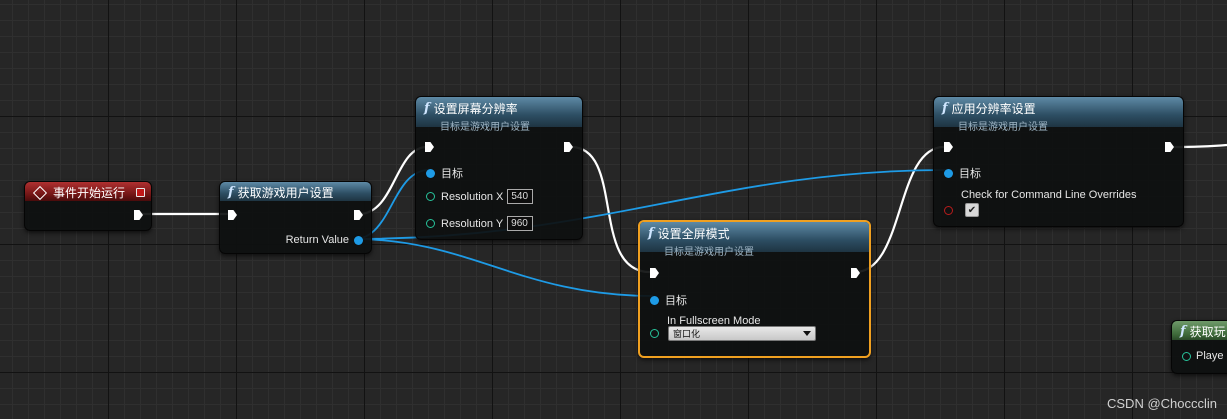 This screenshot has height=419, width=1227. Describe the element at coordinates (948, 210) in the screenshot. I see `command-line-overrides-pin` at that location.